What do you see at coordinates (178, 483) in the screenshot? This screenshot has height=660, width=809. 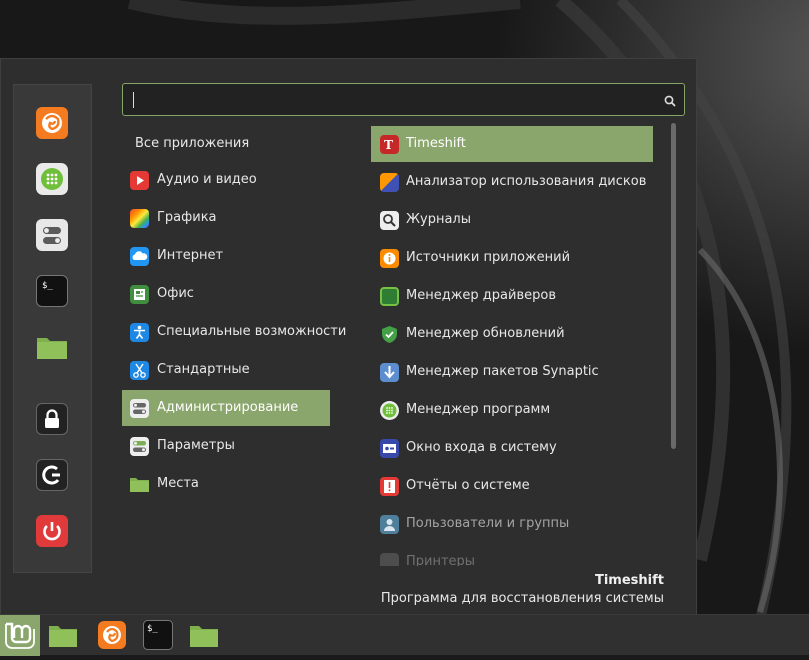 I see `category-label: Места` at bounding box center [178, 483].